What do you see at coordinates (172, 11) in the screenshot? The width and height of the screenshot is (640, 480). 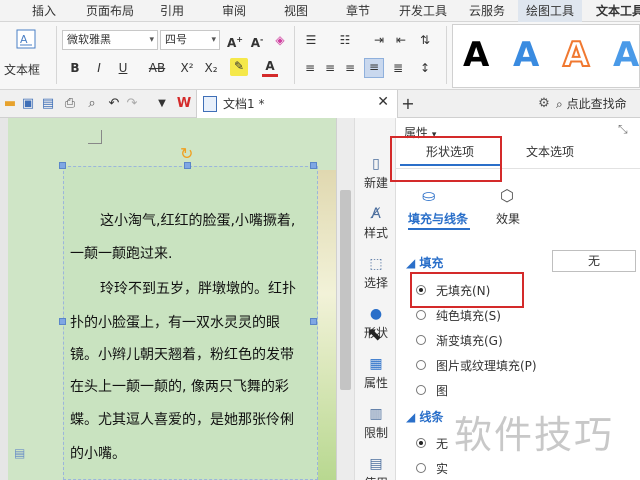 I see `tab-references: 引用` at bounding box center [172, 11].